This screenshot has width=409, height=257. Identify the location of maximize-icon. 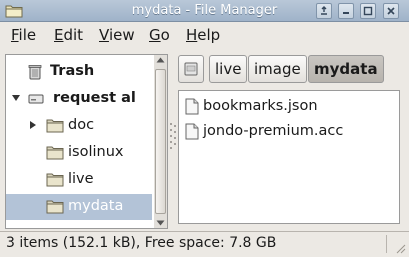
(368, 11).